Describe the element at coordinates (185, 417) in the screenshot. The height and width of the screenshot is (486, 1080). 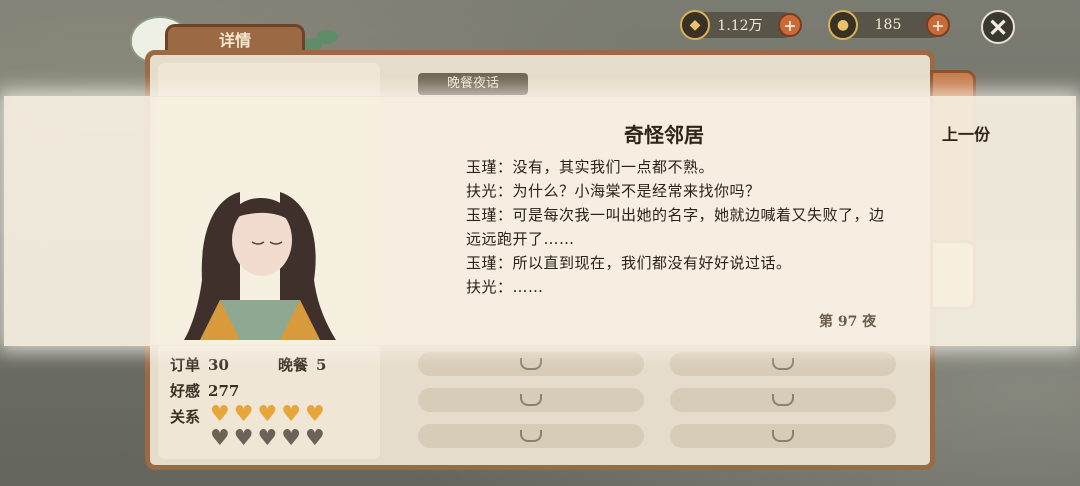
I see `relation-label: 关系` at that location.